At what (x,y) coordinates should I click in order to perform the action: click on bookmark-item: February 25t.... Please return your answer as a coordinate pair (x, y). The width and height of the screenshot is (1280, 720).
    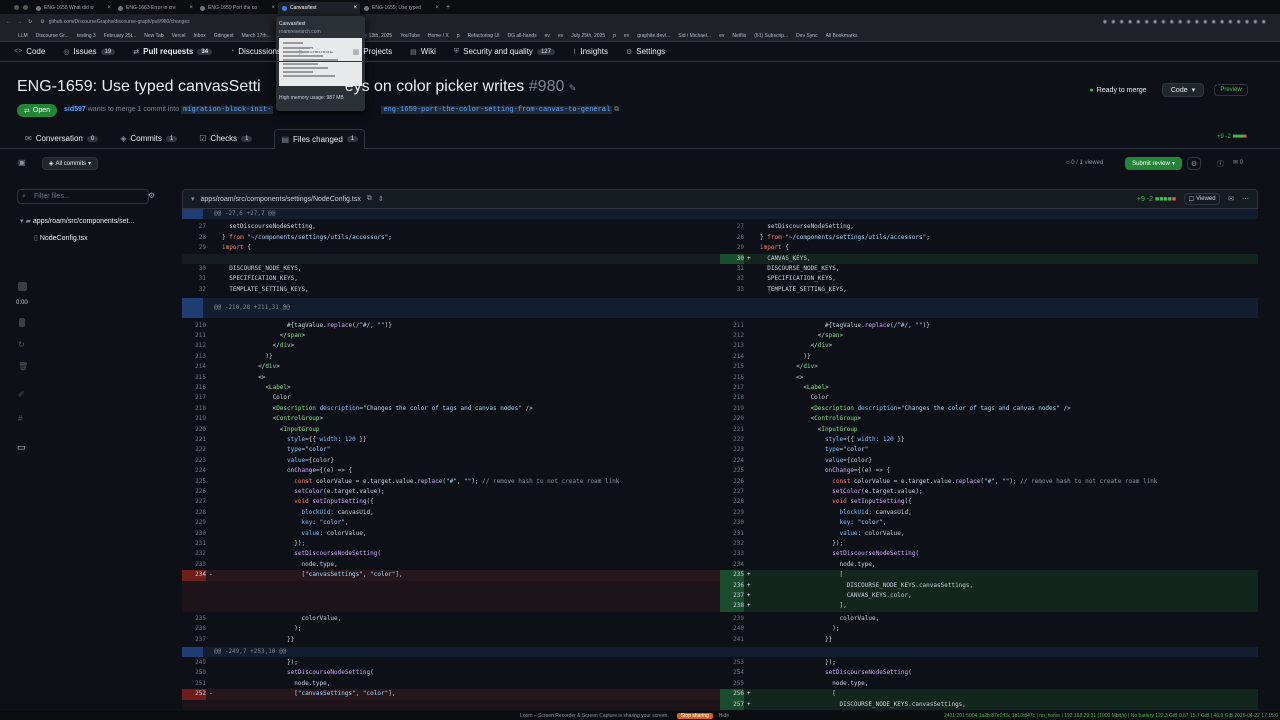
    Looking at the image, I should click on (120, 36).